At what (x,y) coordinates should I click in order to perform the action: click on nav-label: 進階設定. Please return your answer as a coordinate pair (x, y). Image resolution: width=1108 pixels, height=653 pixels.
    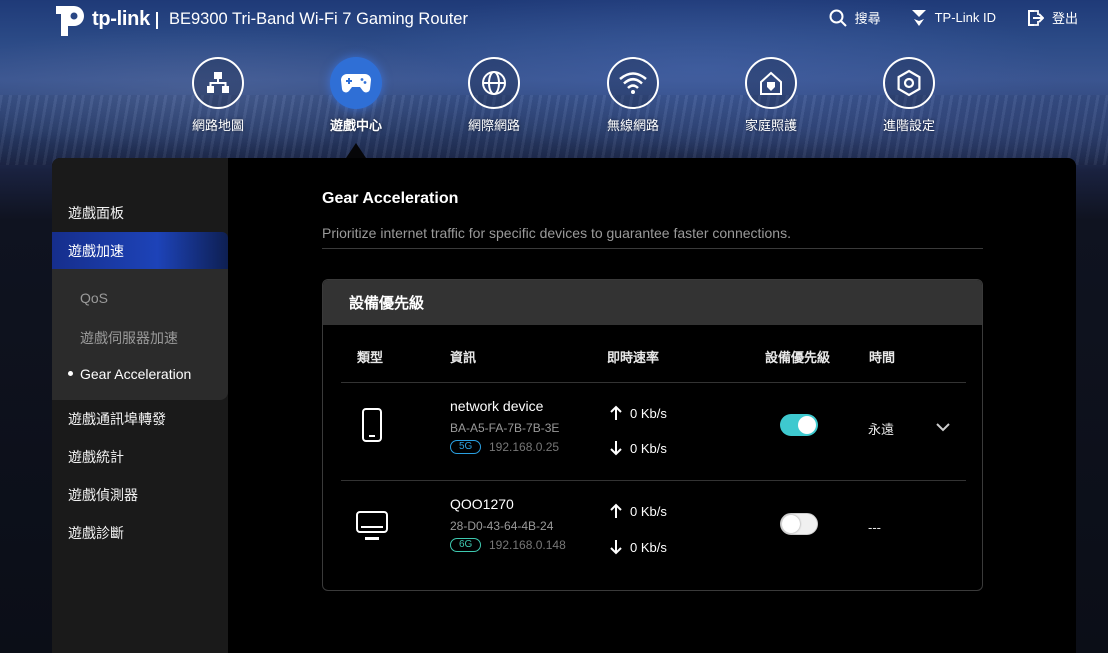
    Looking at the image, I should click on (908, 125).